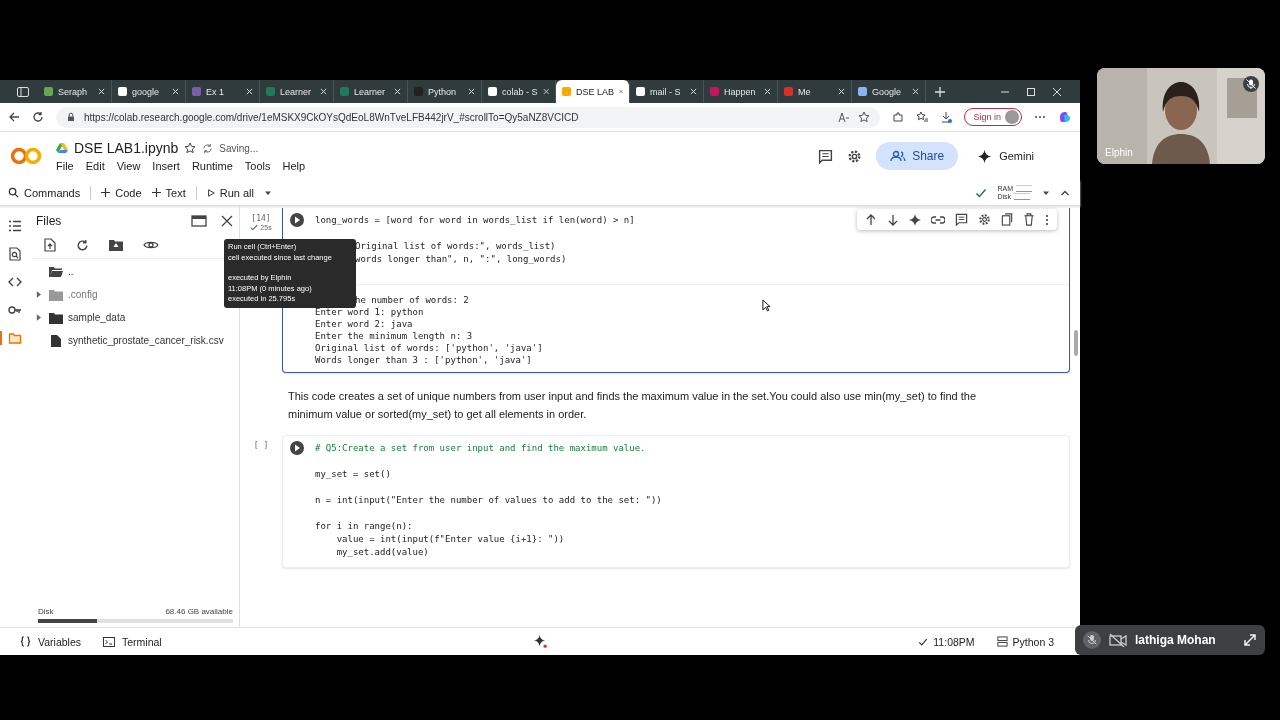  Describe the element at coordinates (593, 91) in the screenshot. I see `browser-tab: DSE LAB` at that location.